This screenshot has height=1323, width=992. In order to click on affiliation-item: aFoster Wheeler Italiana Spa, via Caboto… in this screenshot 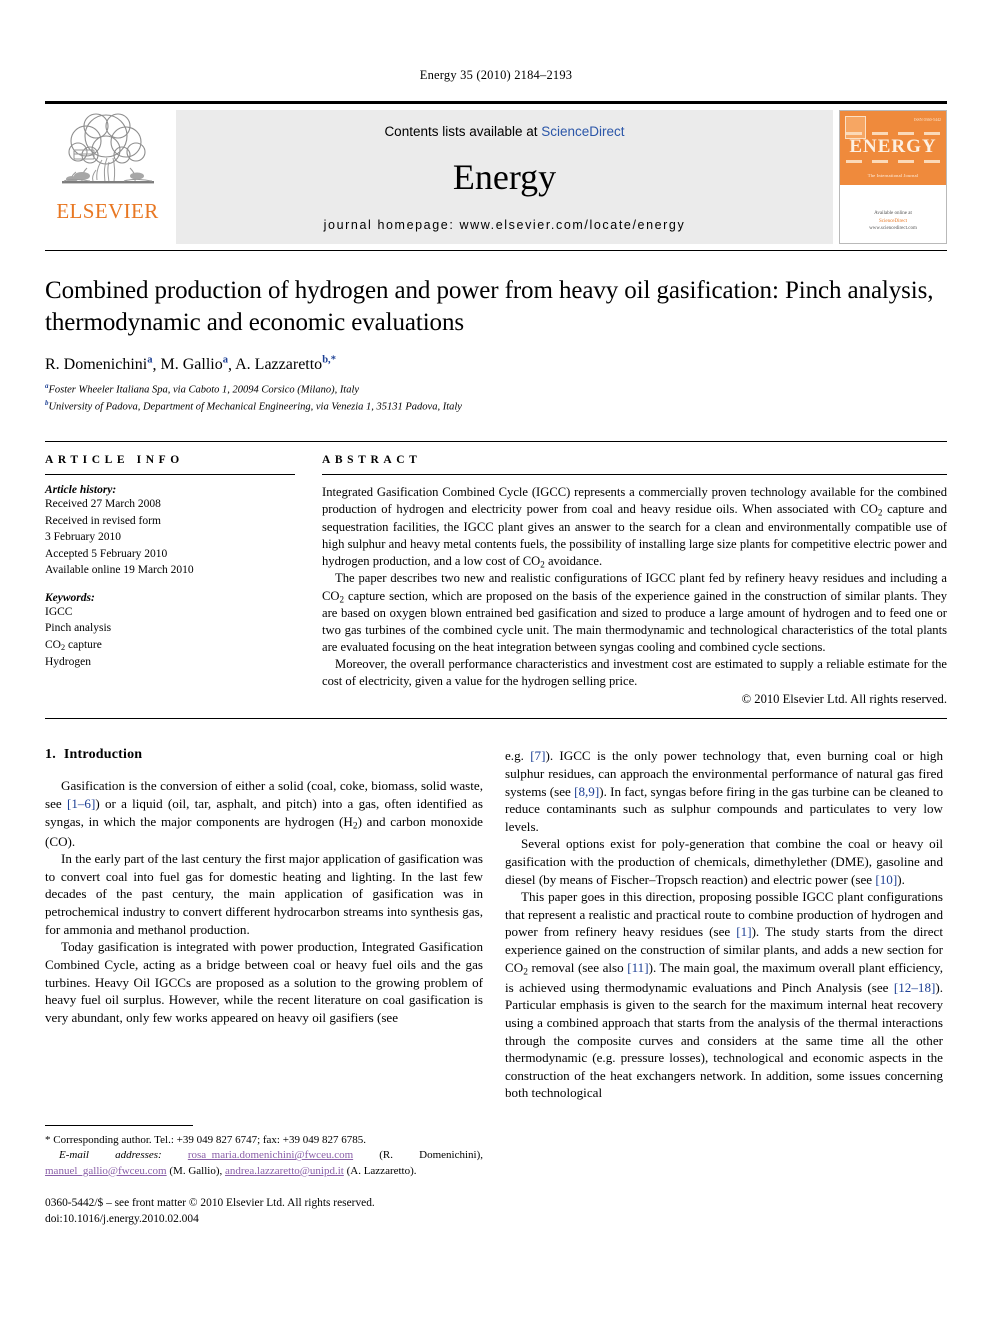, I will do `click(496, 390)`.